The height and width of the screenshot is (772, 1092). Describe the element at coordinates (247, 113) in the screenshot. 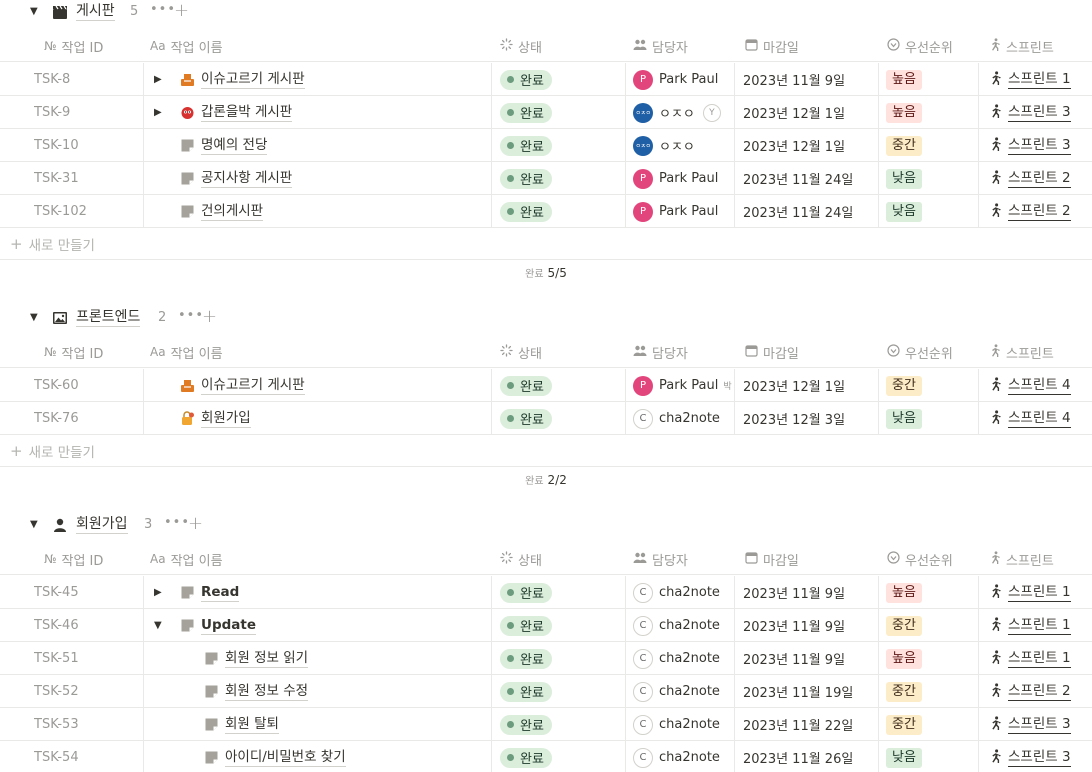

I see `task-title: 갑론을박 게시판` at that location.